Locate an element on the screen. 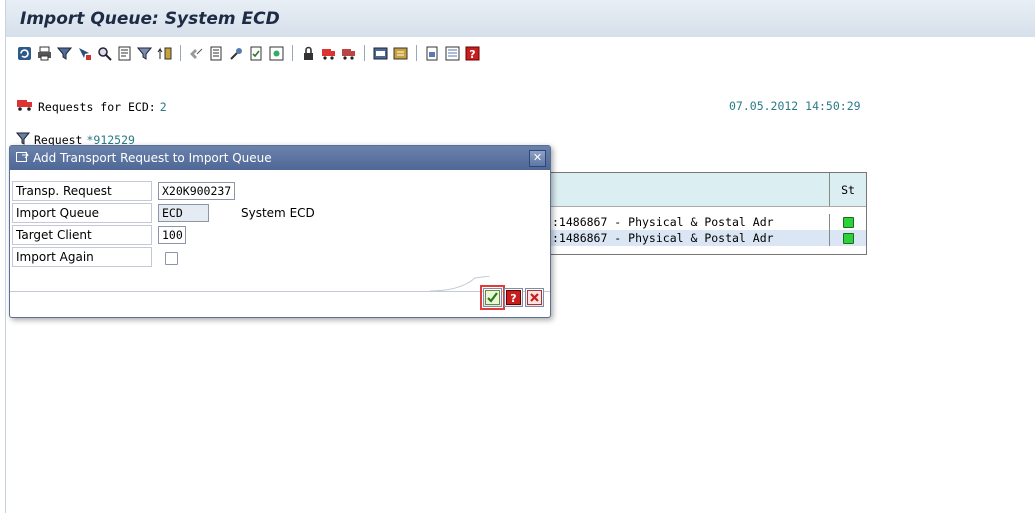 Image resolution: width=1035 pixels, height=513 pixels. close-icon: ✕ is located at coordinates (537, 158).